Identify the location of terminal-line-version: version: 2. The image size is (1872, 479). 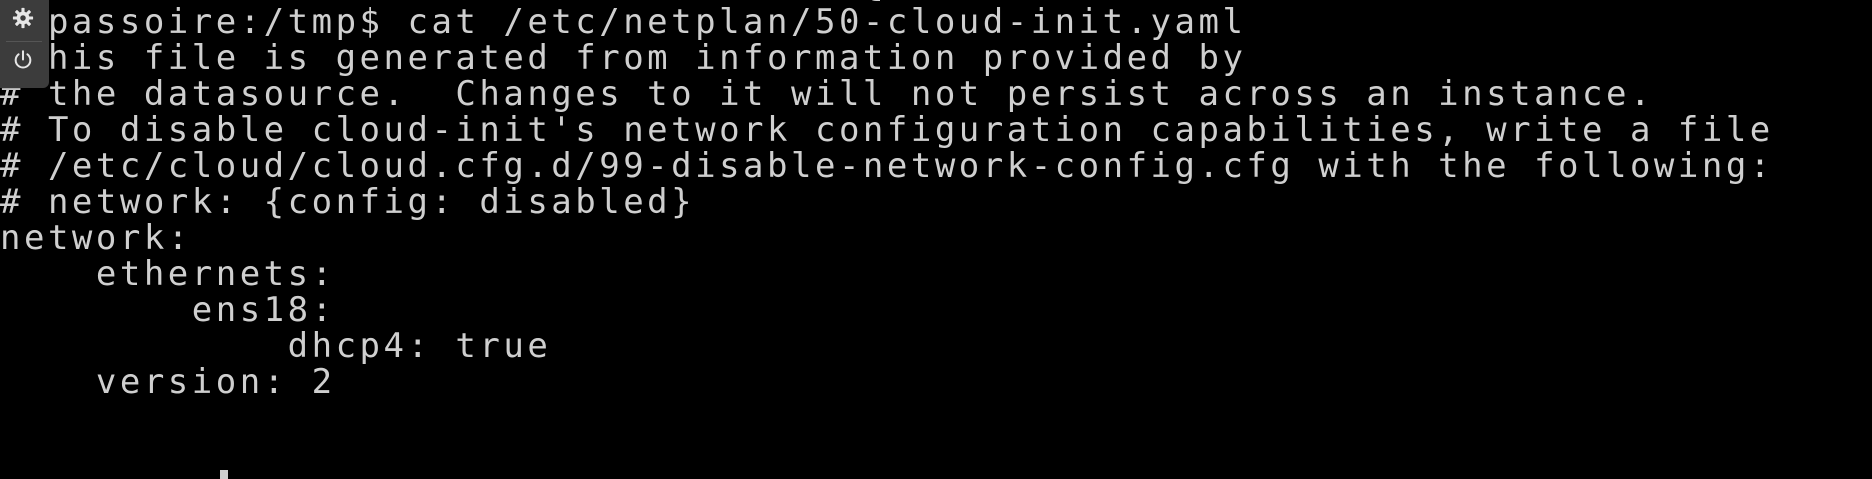
(168, 382).